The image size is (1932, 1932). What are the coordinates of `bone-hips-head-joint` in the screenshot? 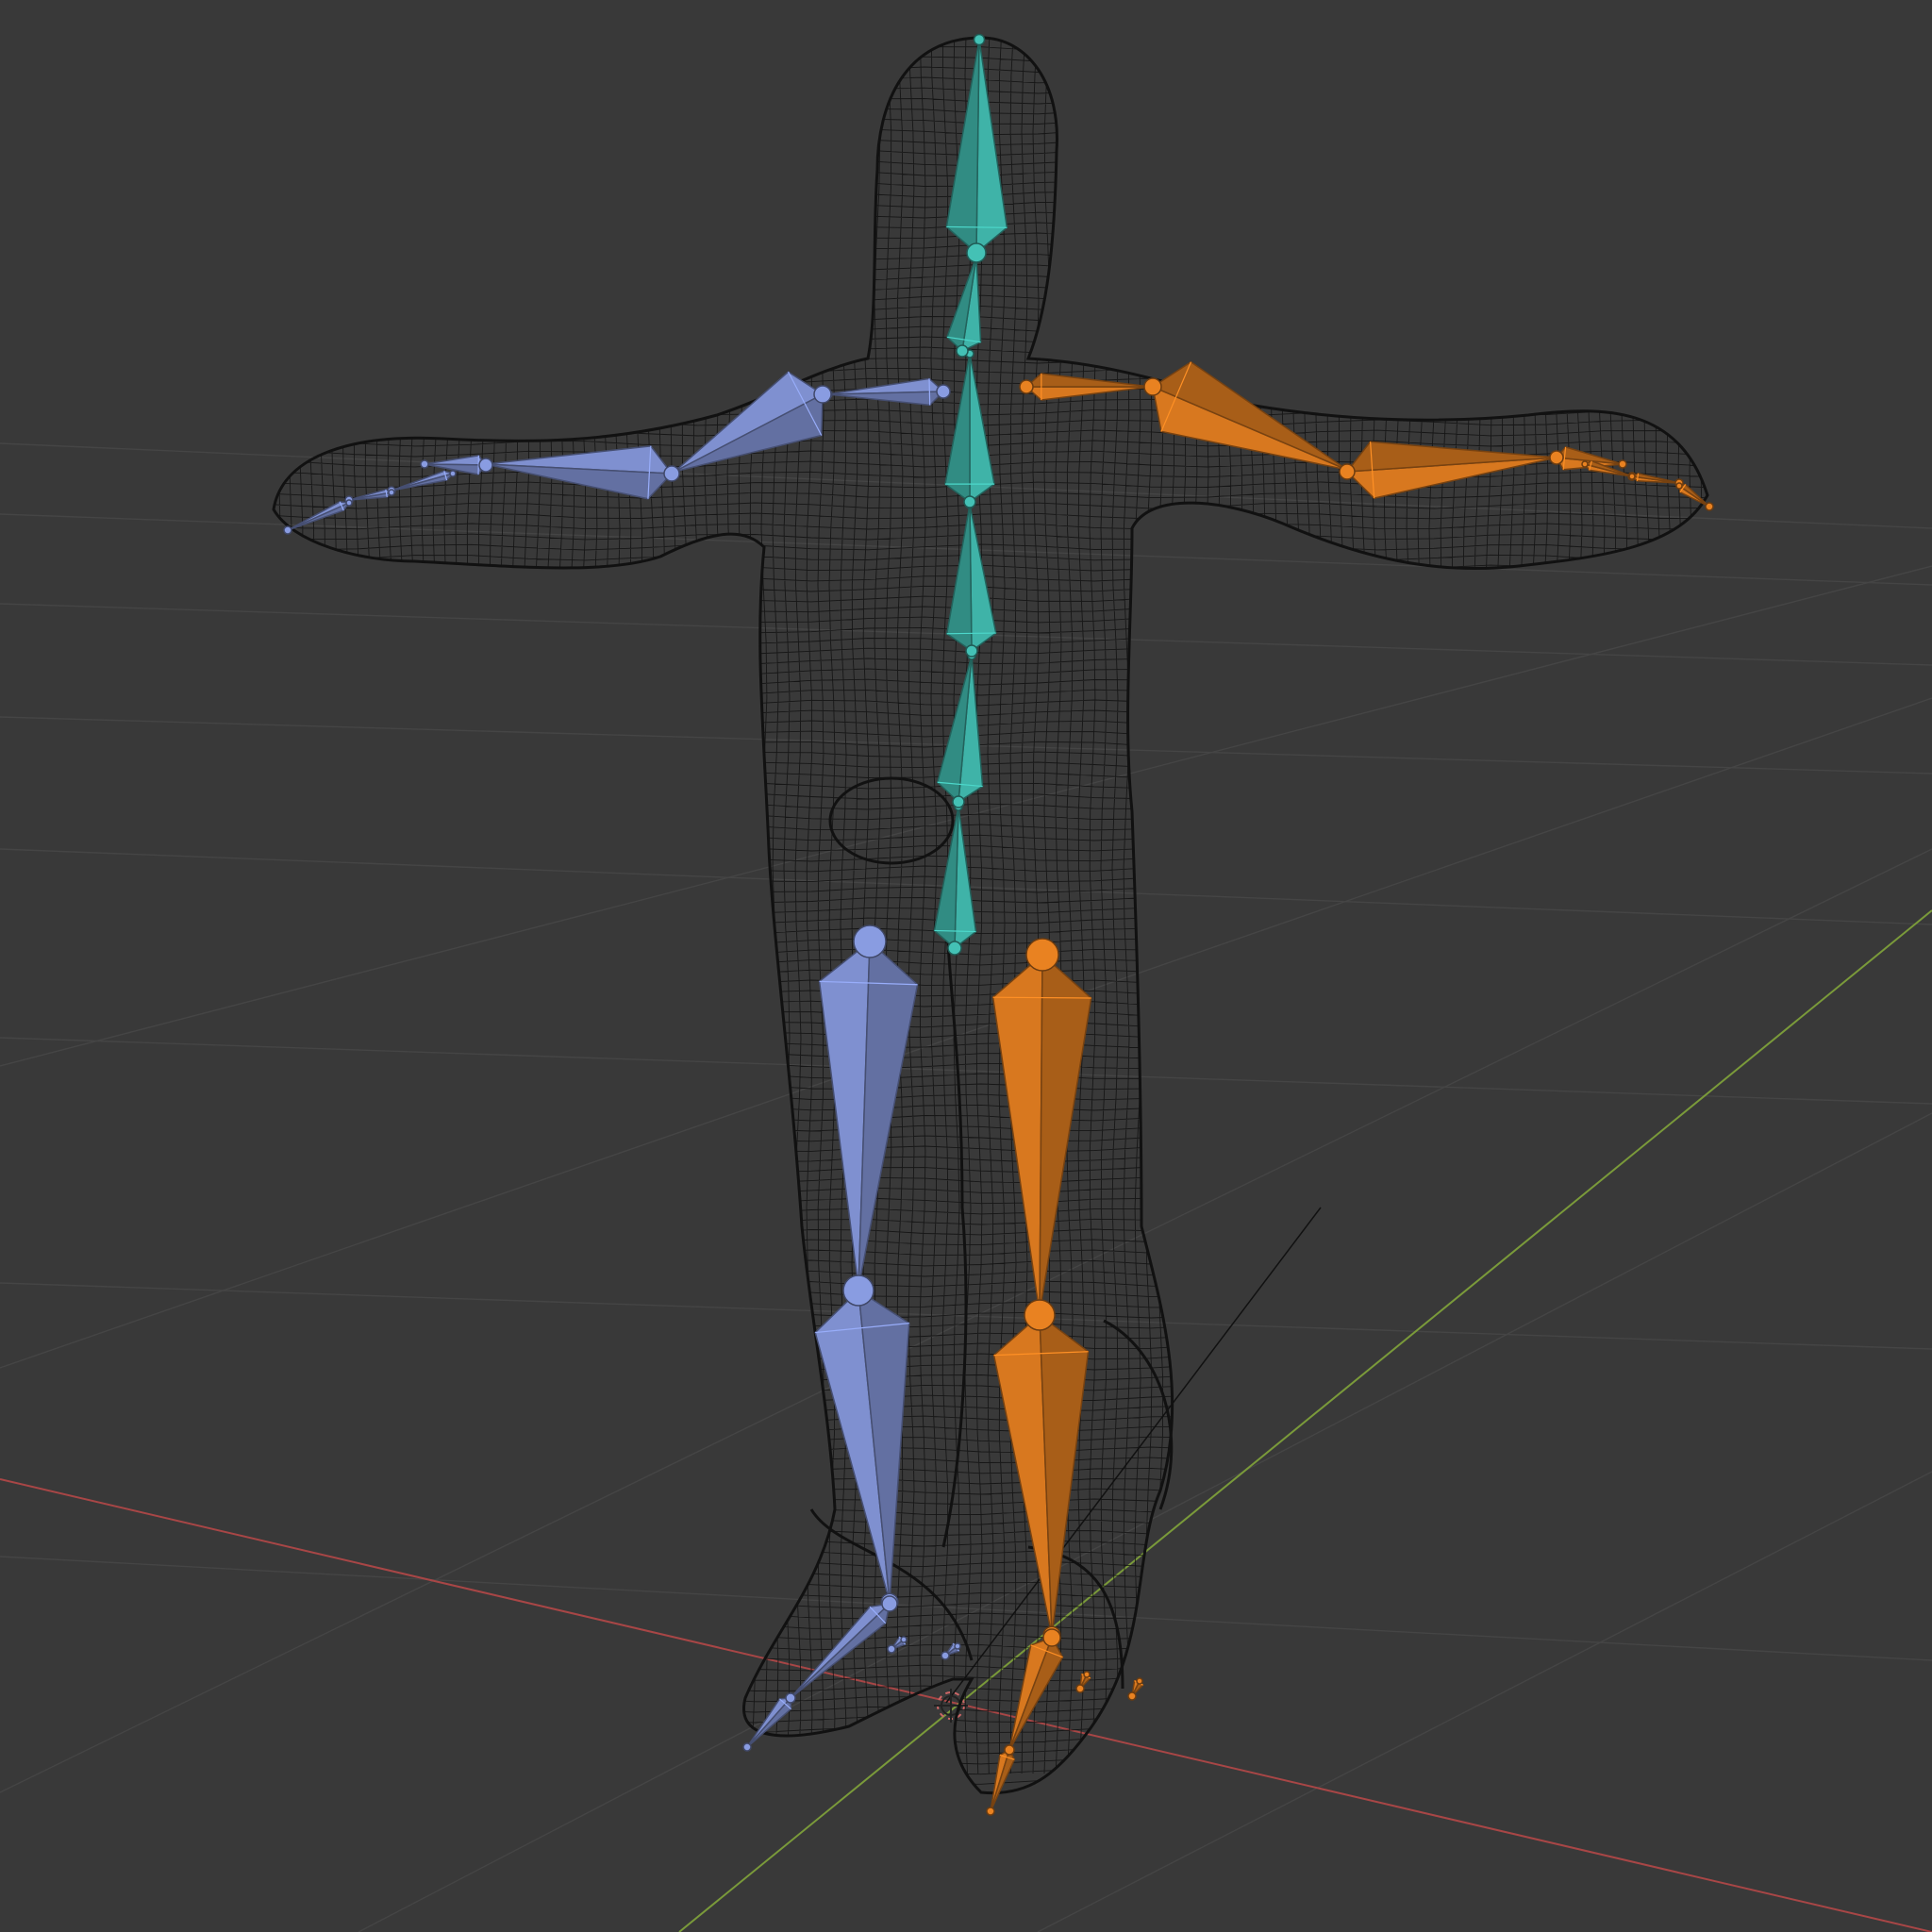 It's located at (954, 948).